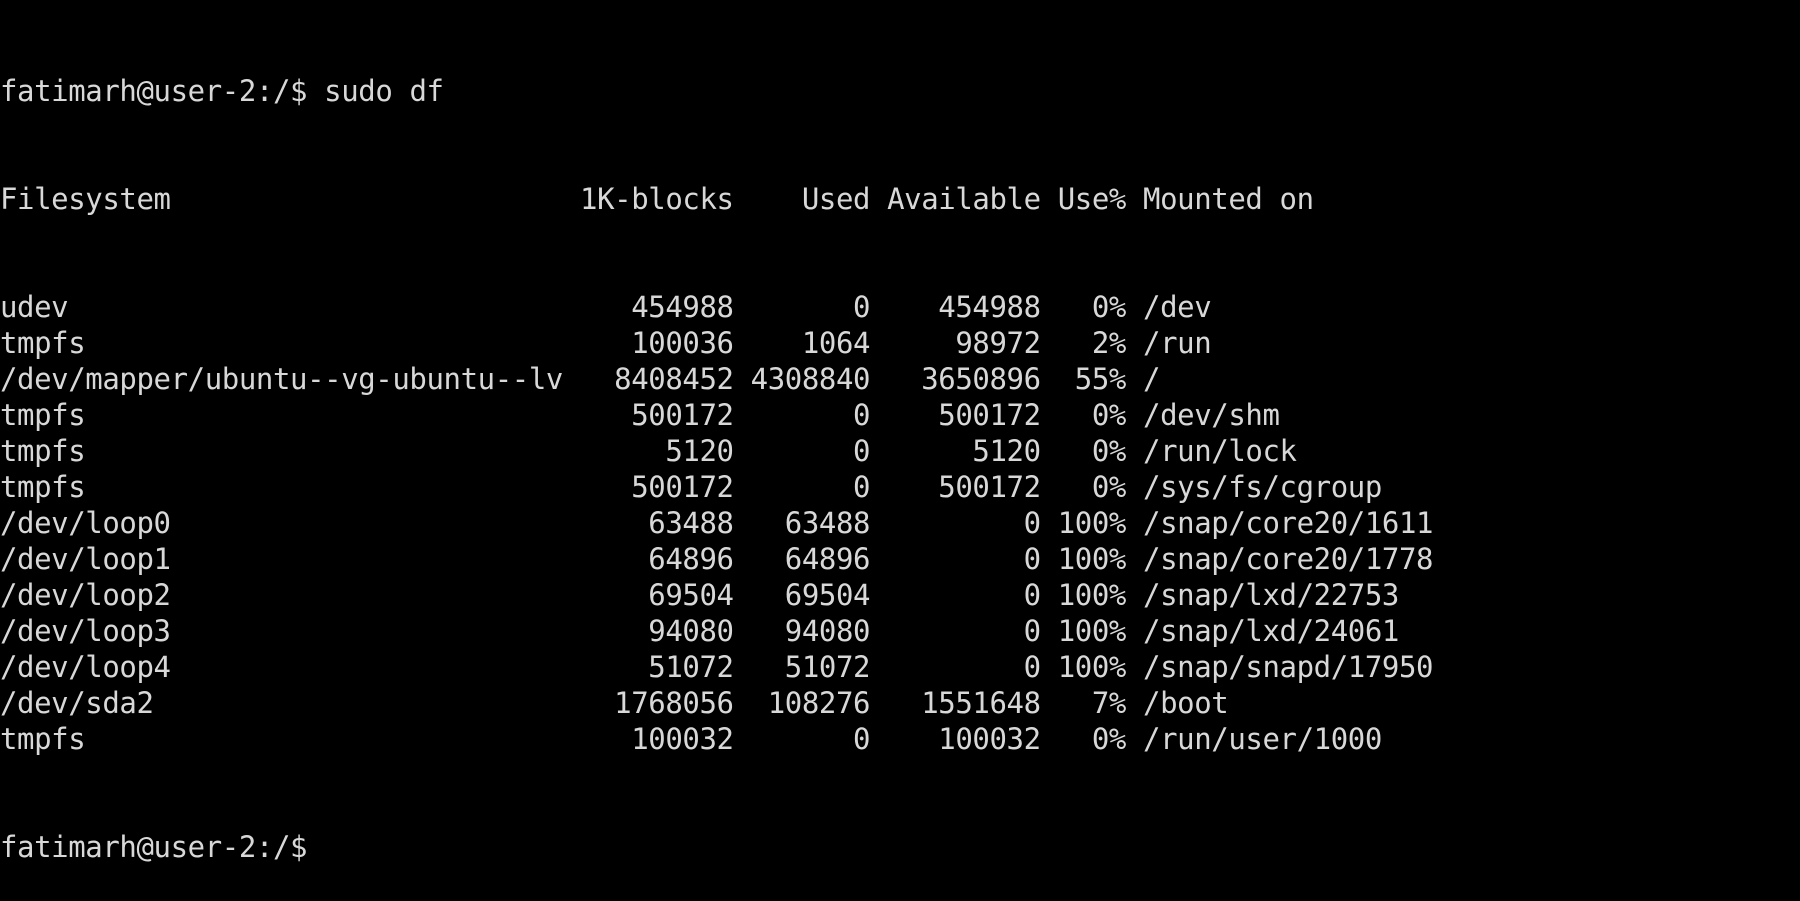  What do you see at coordinates (810, 379) in the screenshot?
I see `cell-used: 4308840` at bounding box center [810, 379].